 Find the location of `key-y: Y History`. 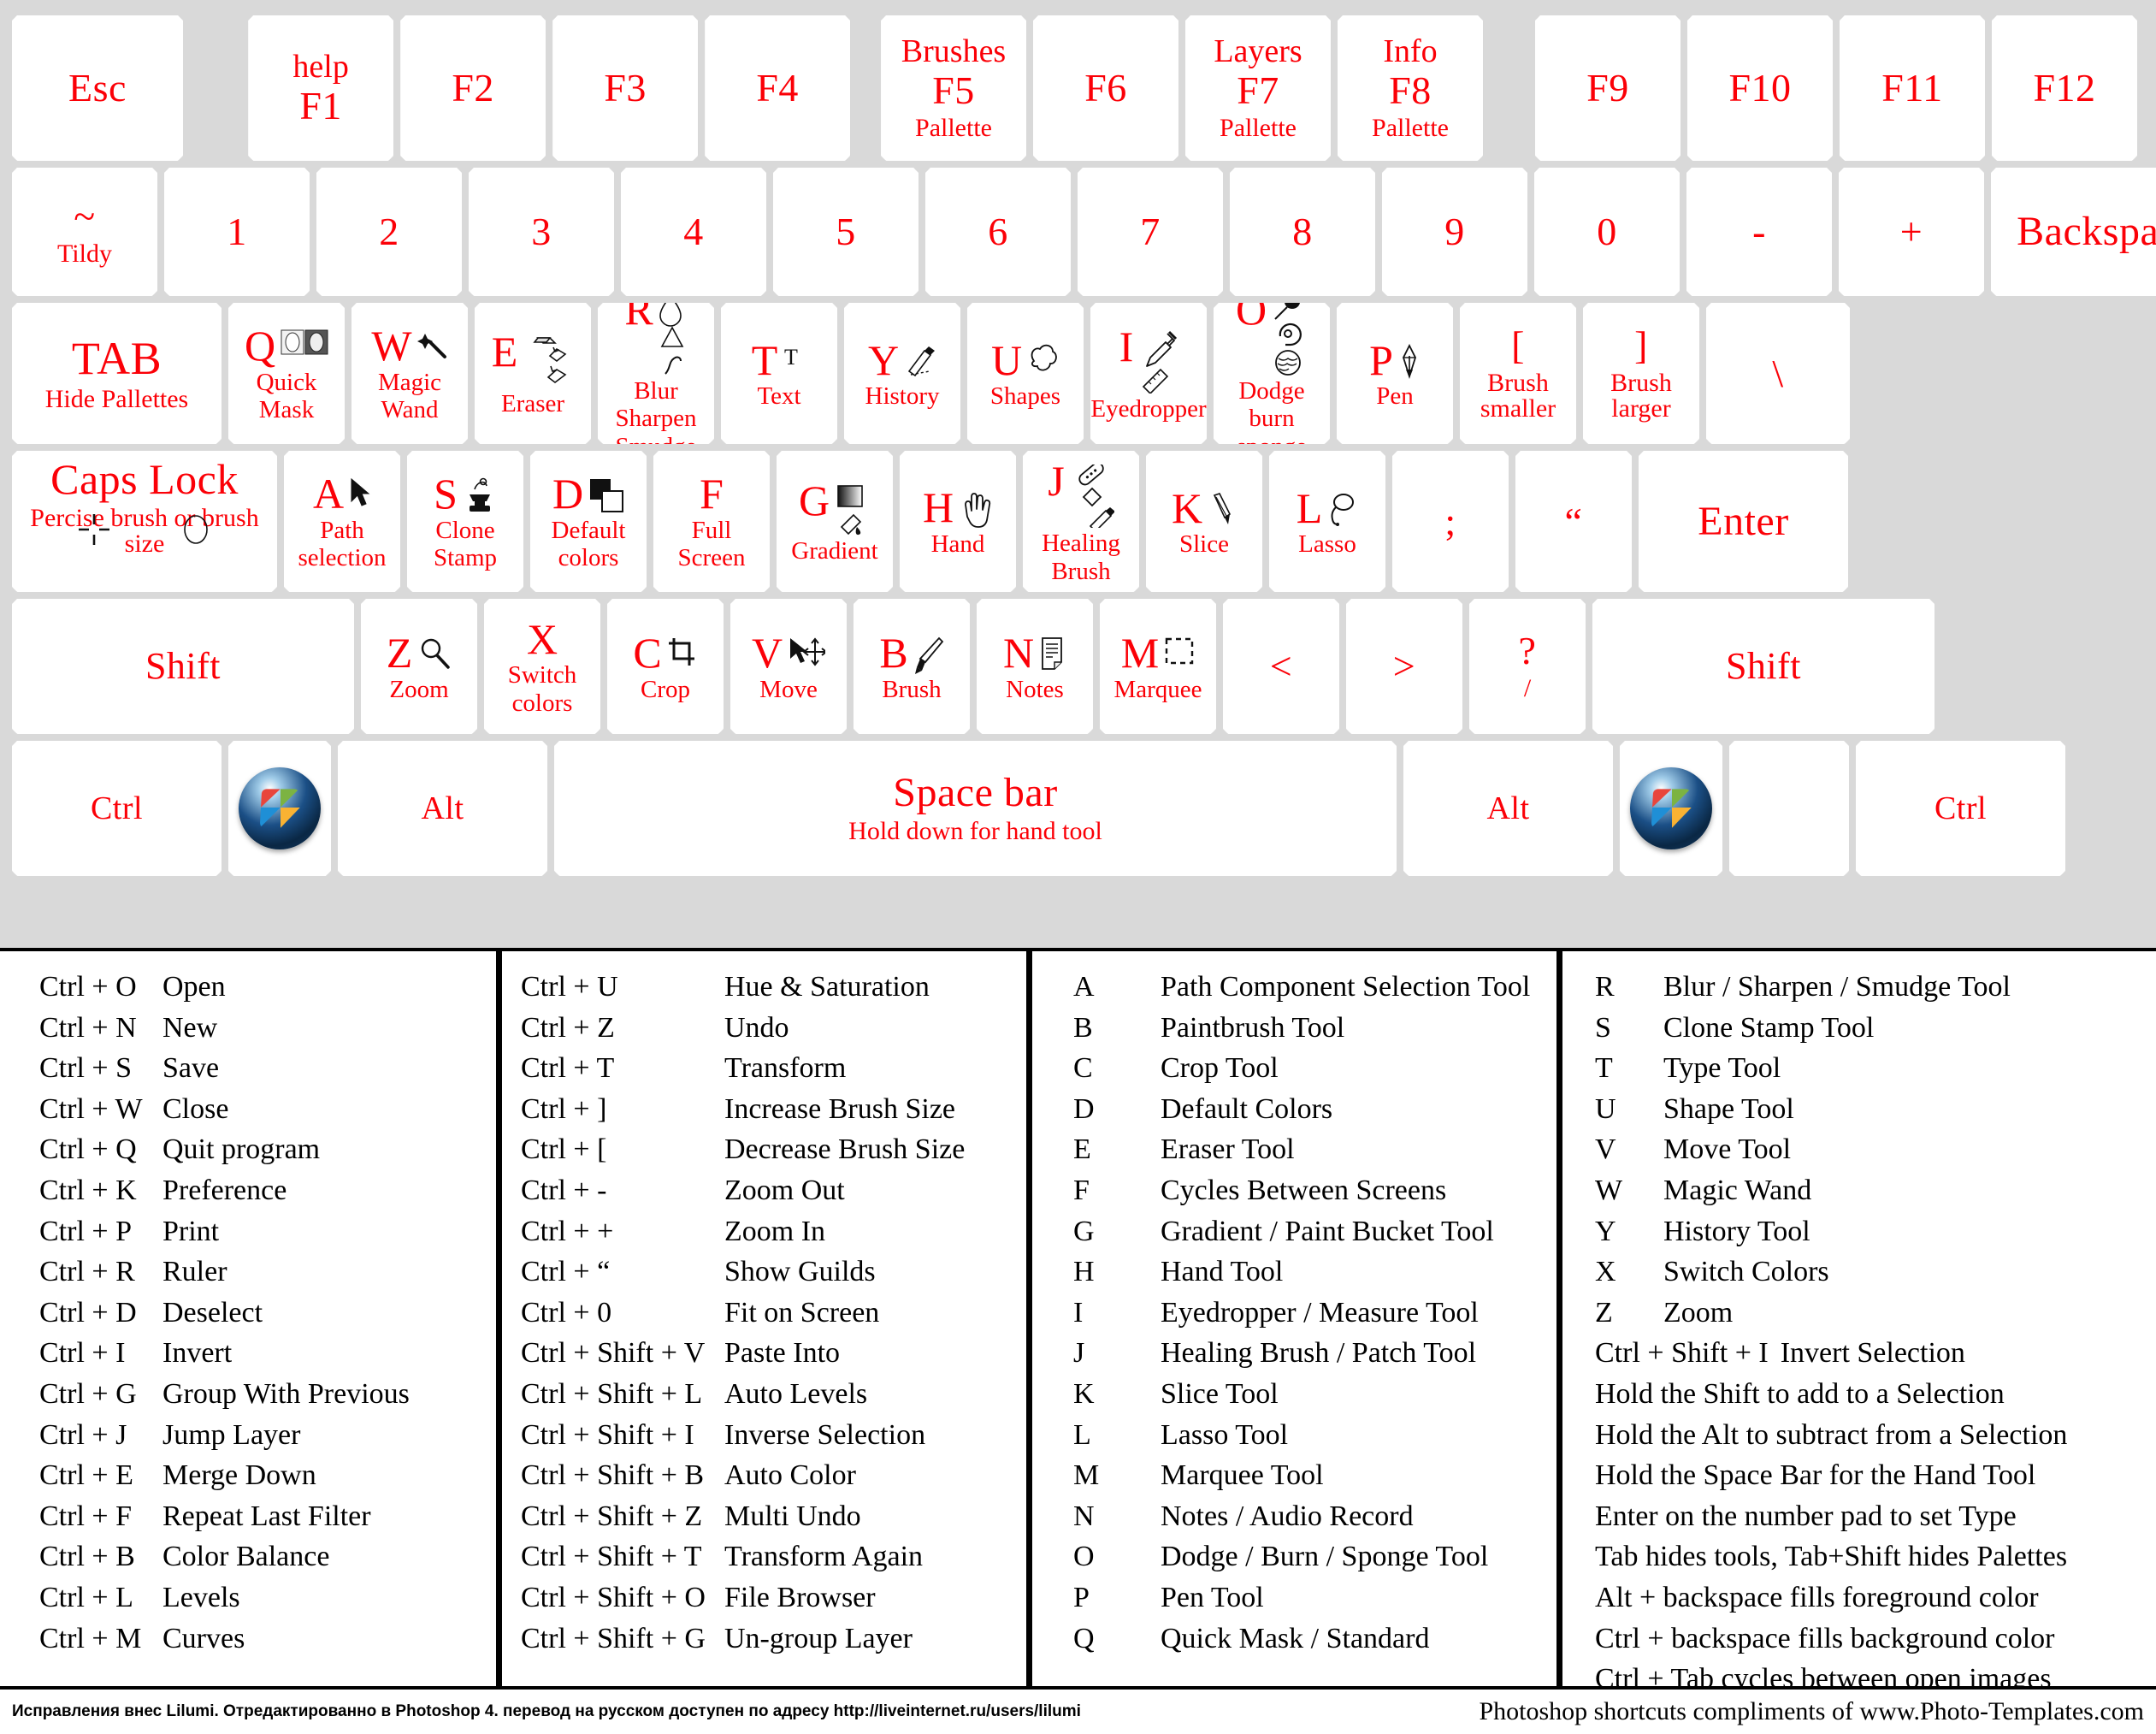

key-y: Y History is located at coordinates (902, 373).